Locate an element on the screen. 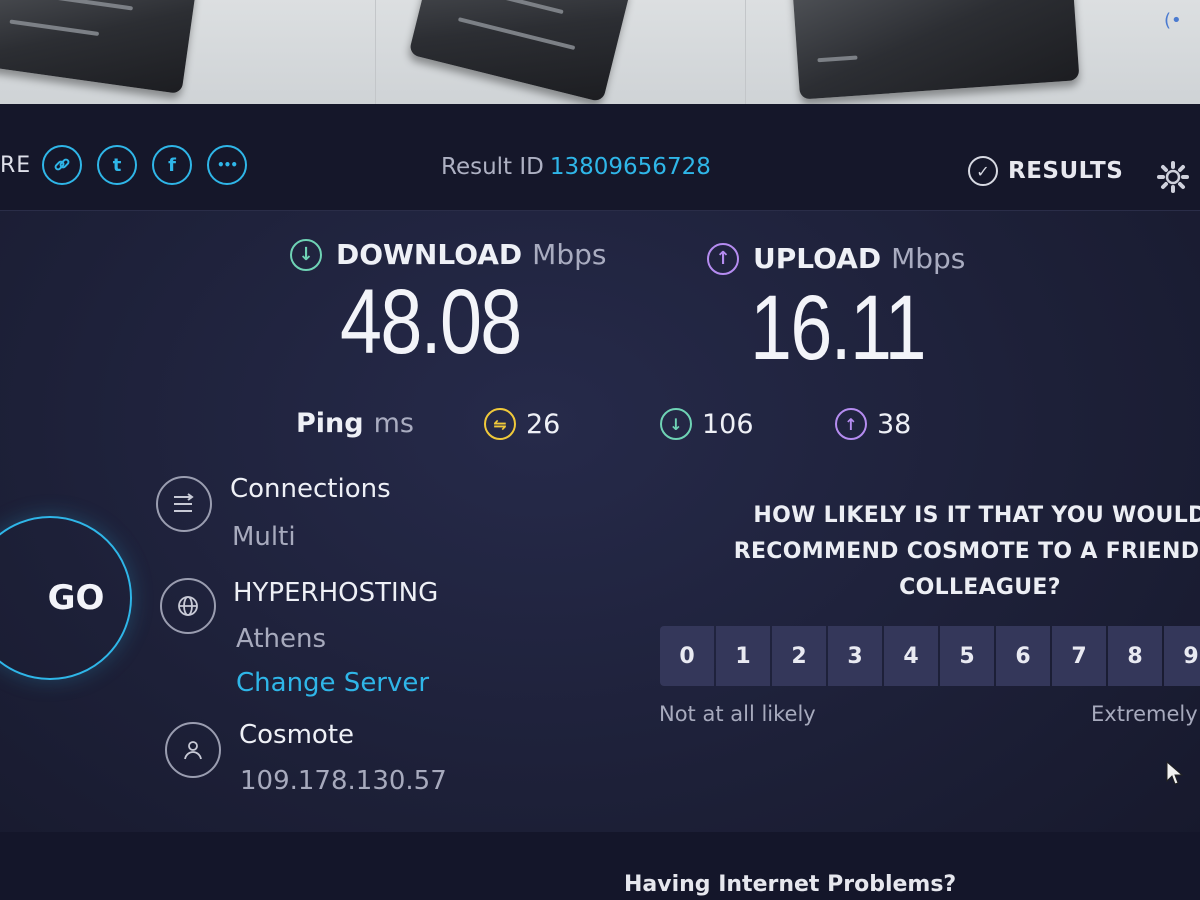 The height and width of the screenshot is (900, 1200). download-header: ↓ DOWNLOAD Mbps is located at coordinates (448, 254).